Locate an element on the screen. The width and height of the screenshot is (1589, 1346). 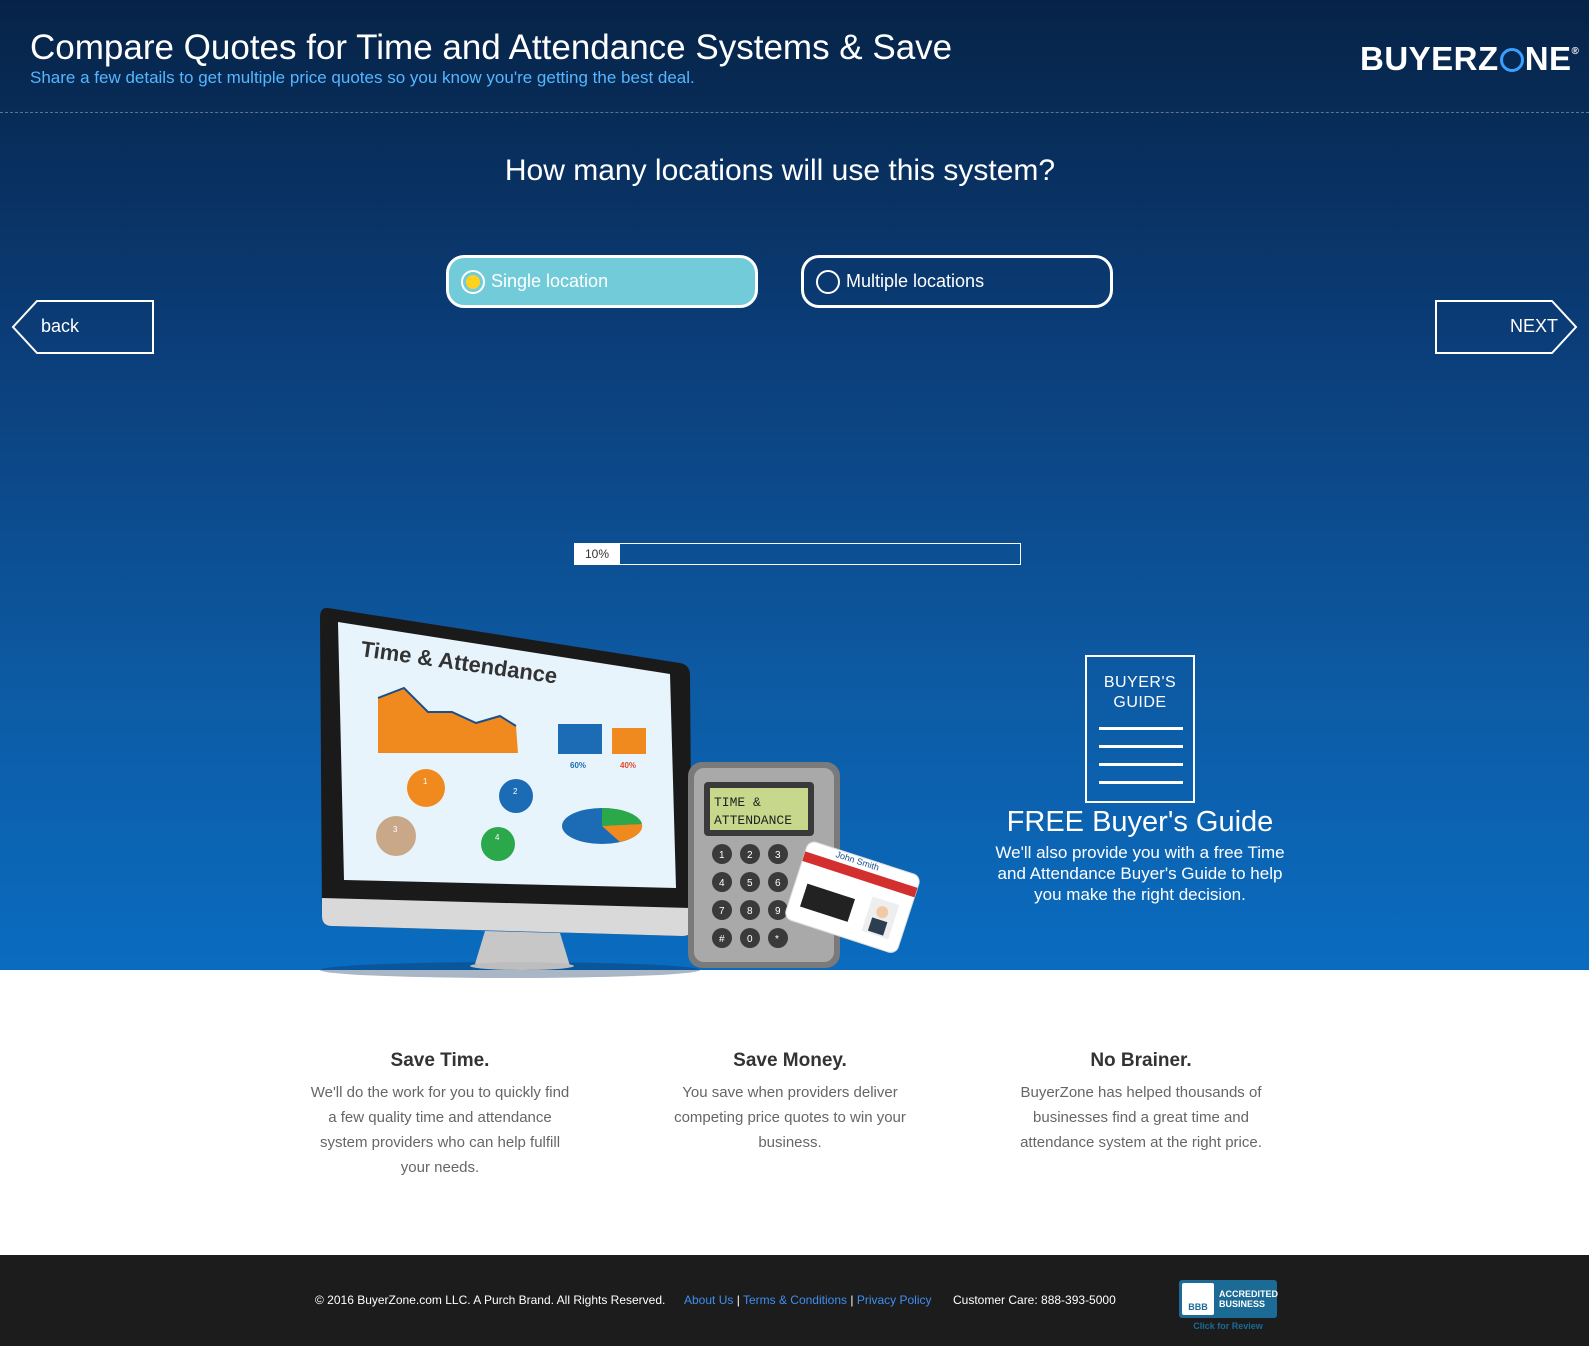
back-arrow-shape-icon is located at coordinates (82, 327).